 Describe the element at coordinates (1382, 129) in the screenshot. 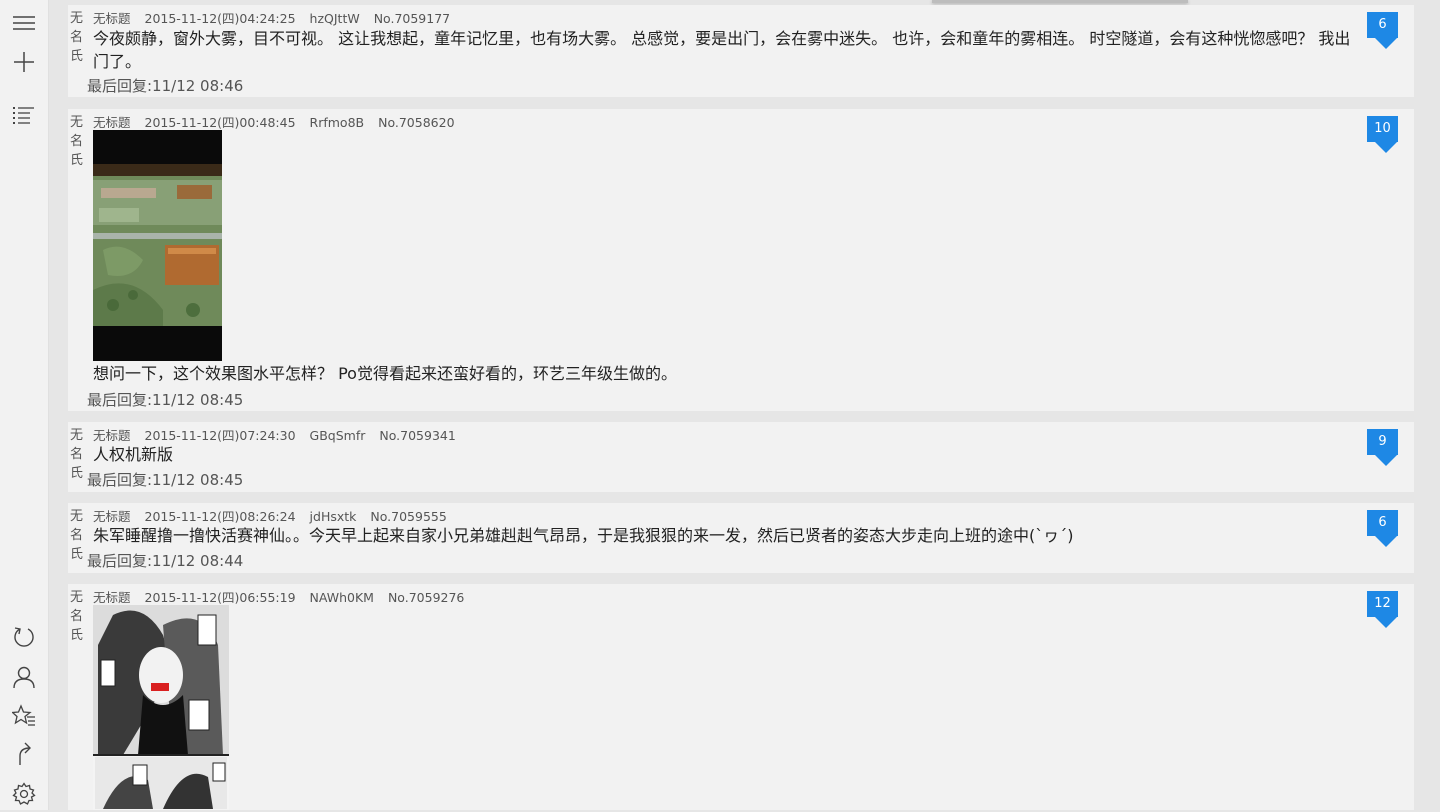

I see `reply-count-badge: 10` at that location.